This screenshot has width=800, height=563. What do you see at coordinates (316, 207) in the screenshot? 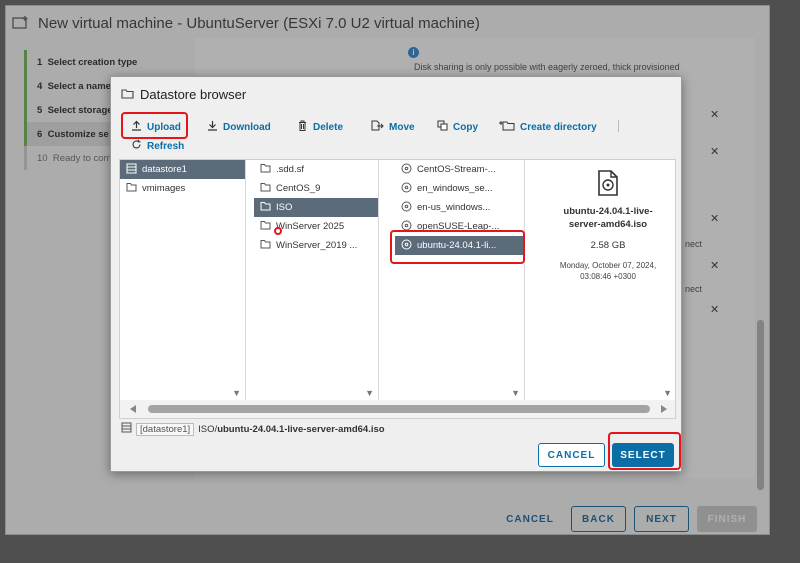
I see `list-item-iso: ISO` at bounding box center [316, 207].